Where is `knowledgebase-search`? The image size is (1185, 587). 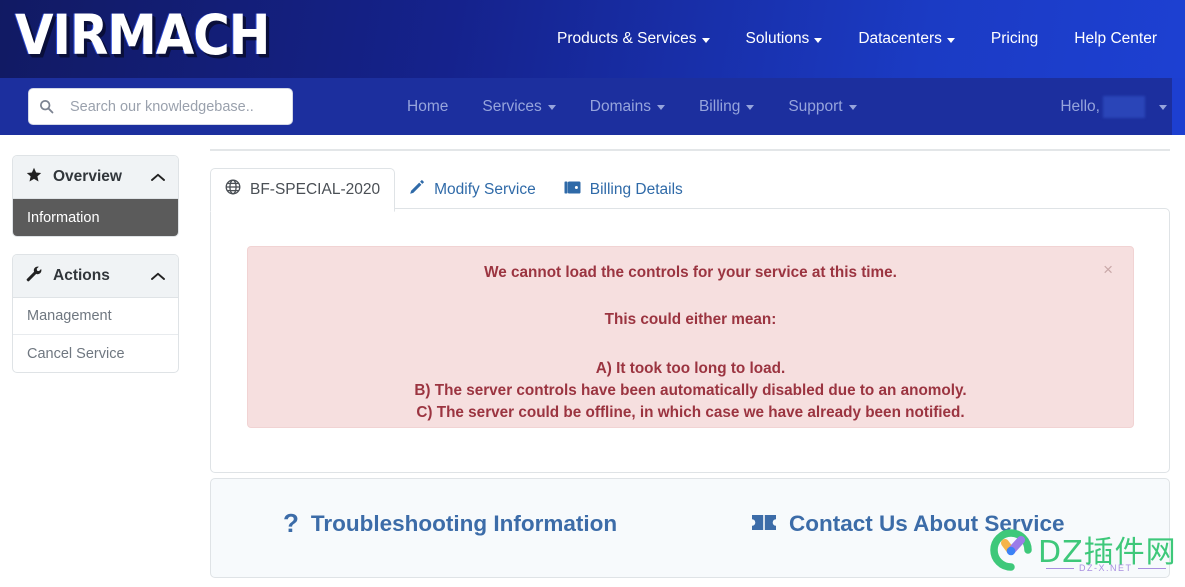
knowledgebase-search is located at coordinates (160, 106).